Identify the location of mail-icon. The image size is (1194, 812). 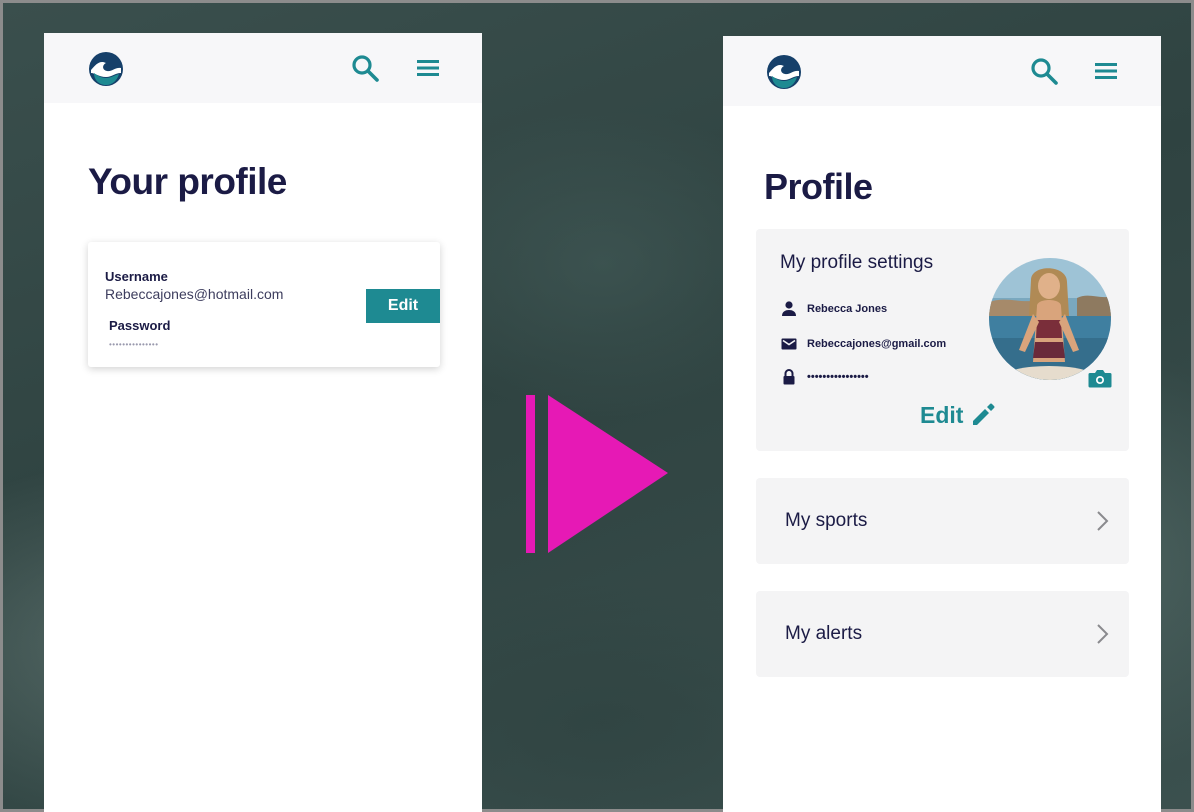
(789, 344).